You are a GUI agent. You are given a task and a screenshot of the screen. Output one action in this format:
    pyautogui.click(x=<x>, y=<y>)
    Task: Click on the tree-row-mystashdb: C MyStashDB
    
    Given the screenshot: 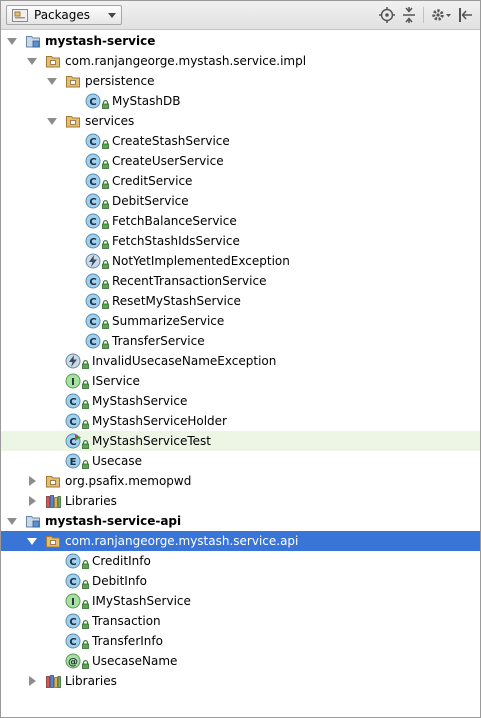 What is the action you would take?
    pyautogui.click(x=240, y=101)
    